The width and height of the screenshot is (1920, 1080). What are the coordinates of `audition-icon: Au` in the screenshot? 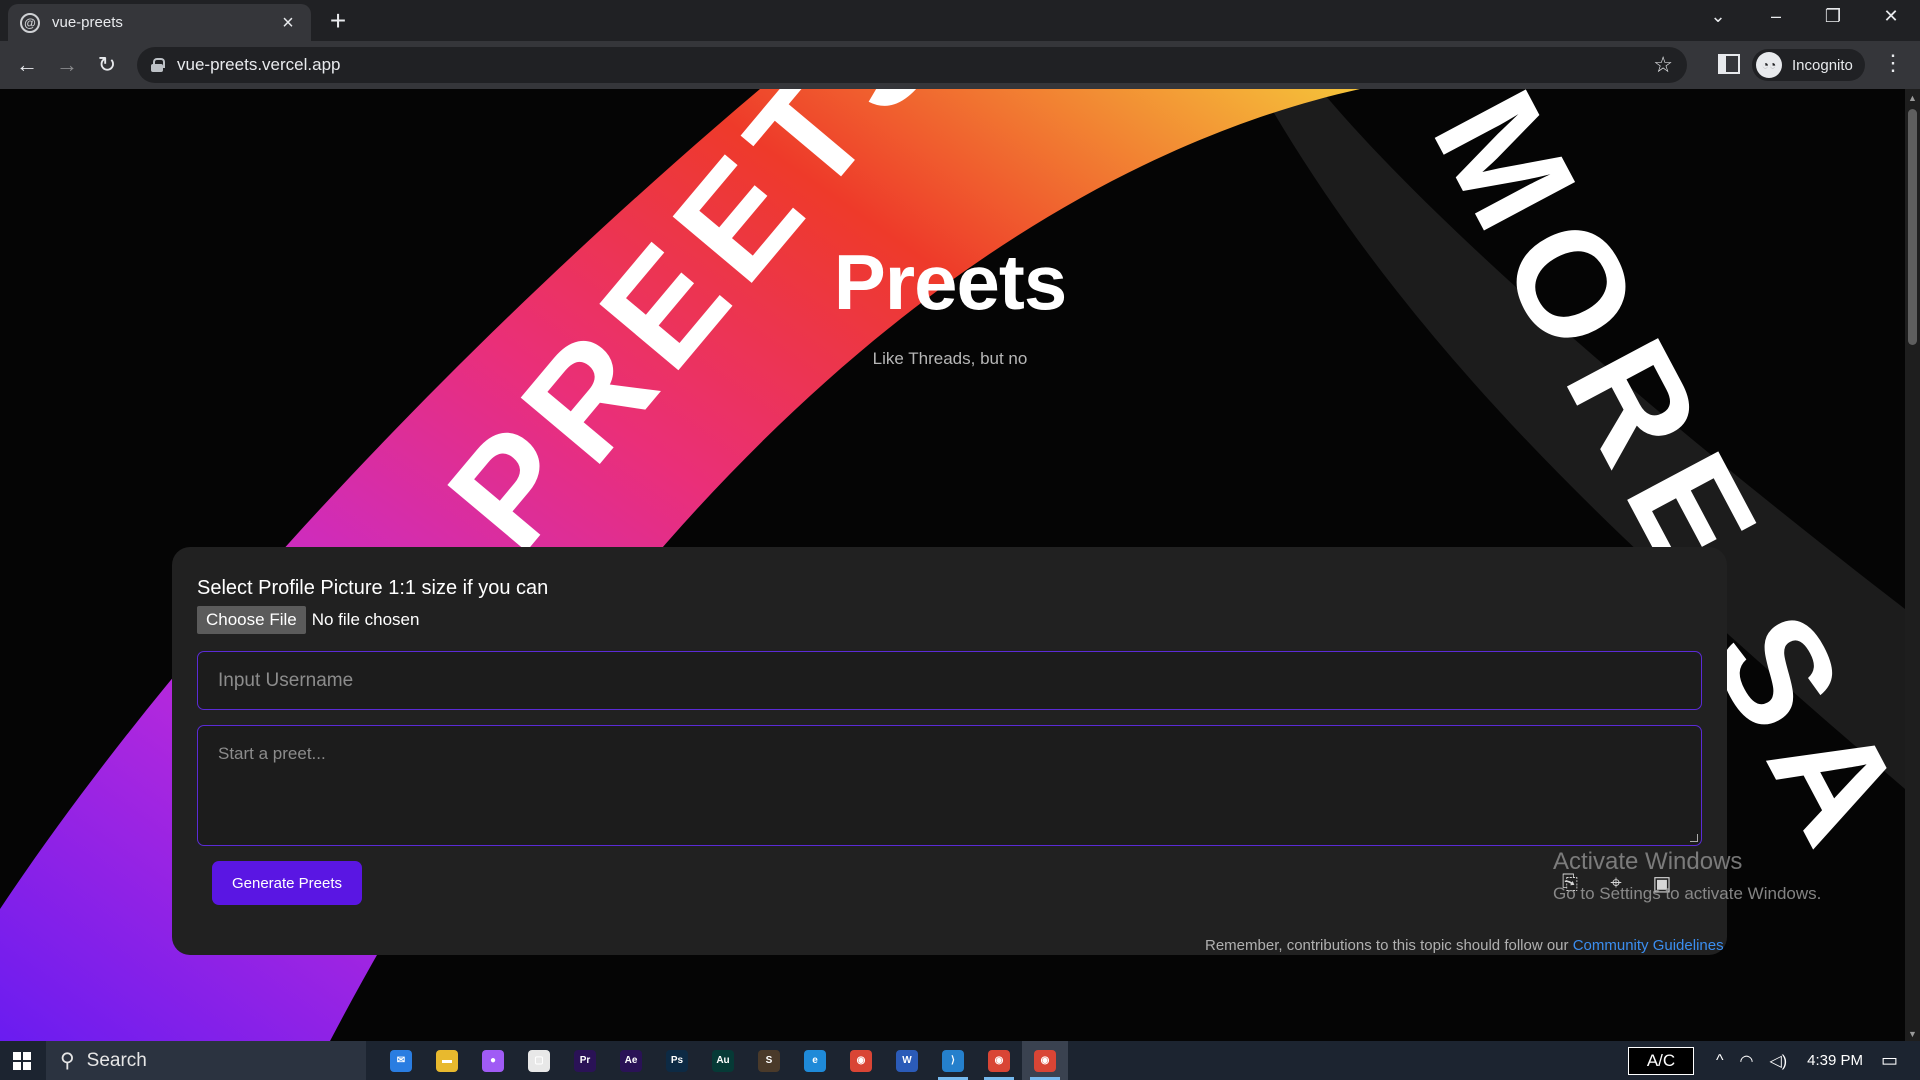 It's located at (723, 1060).